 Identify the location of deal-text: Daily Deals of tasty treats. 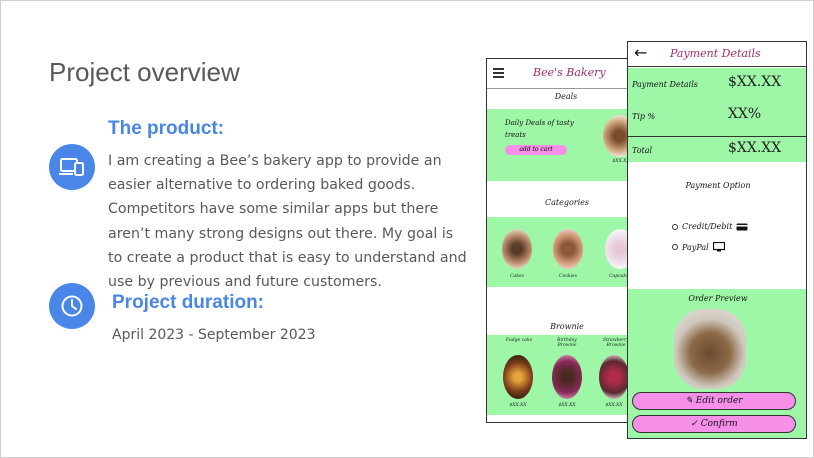
(539, 129).